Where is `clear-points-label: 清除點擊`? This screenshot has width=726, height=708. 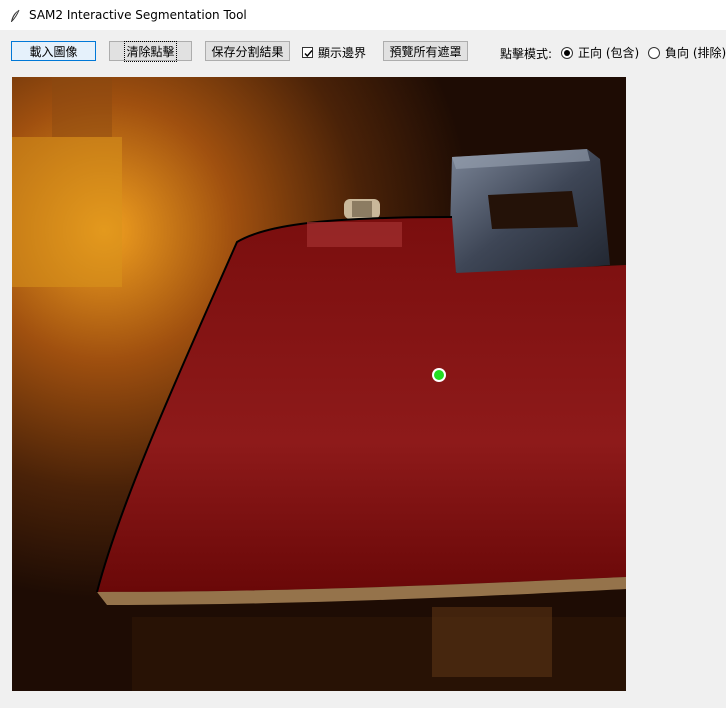
clear-points-label: 清除點擊 is located at coordinates (150, 51).